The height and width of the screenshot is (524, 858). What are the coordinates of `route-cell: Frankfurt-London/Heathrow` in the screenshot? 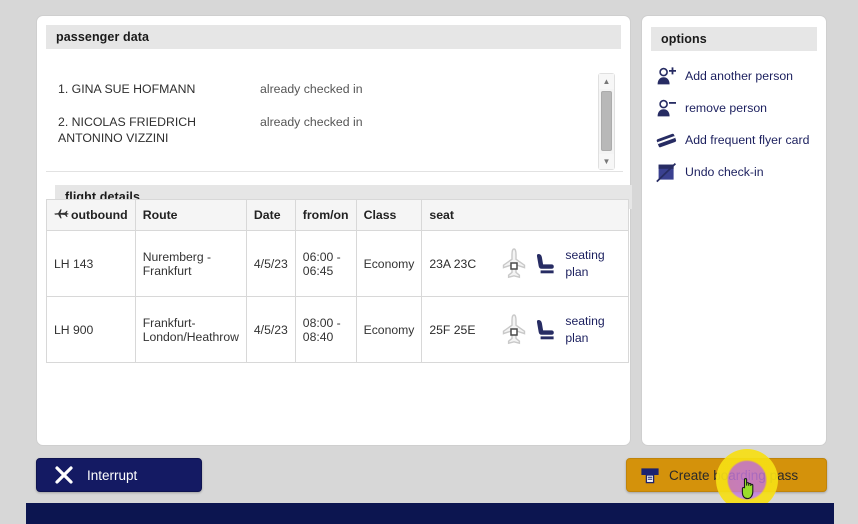 It's located at (190, 329).